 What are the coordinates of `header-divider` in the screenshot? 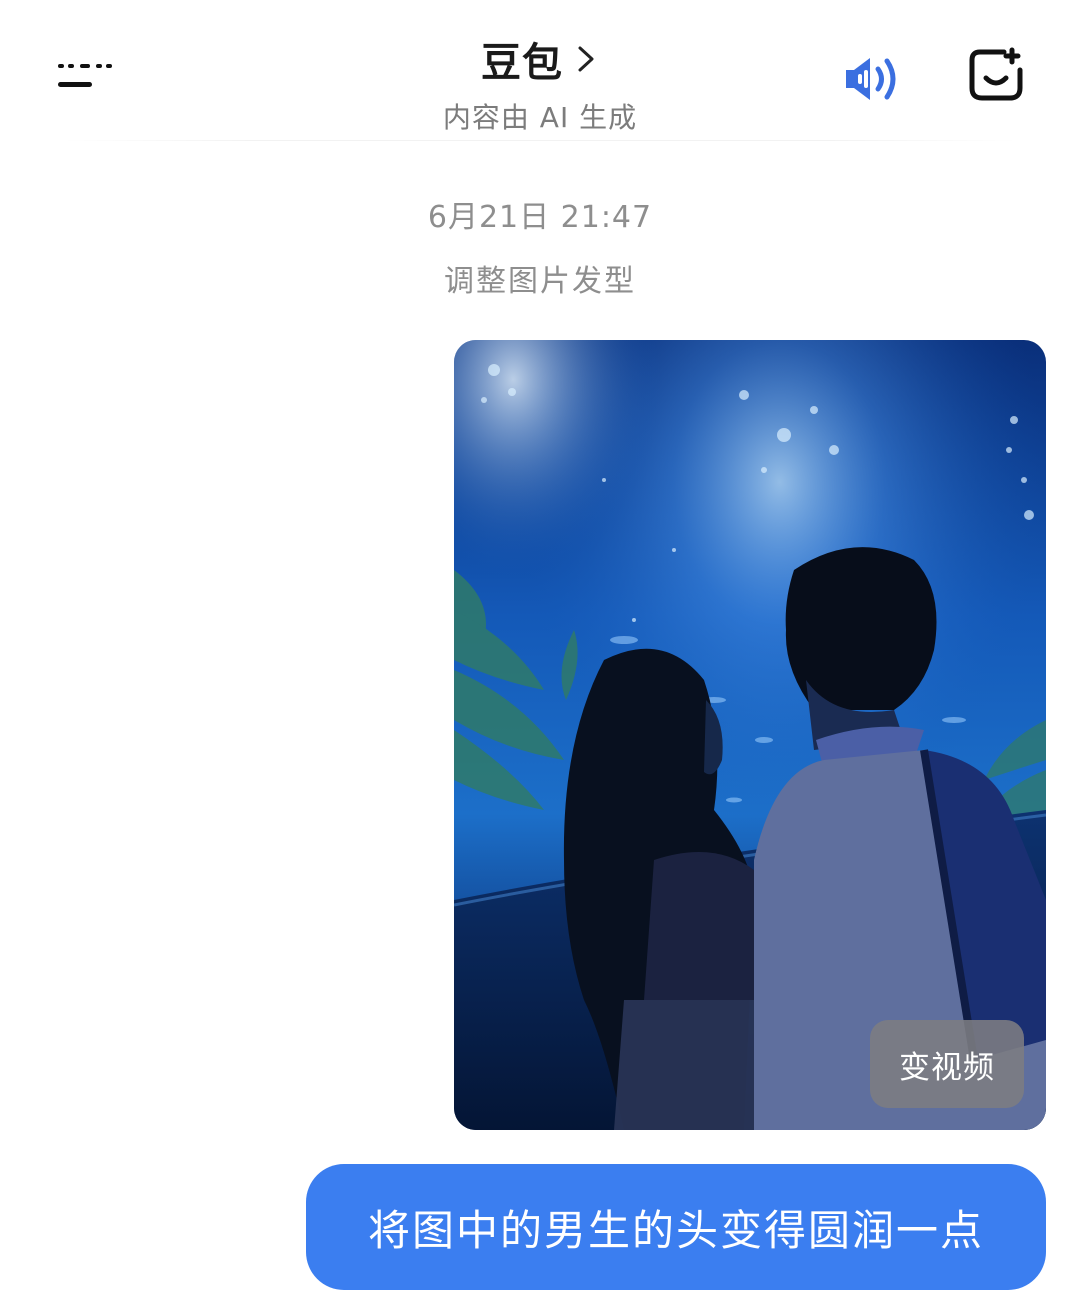 It's located at (540, 140).